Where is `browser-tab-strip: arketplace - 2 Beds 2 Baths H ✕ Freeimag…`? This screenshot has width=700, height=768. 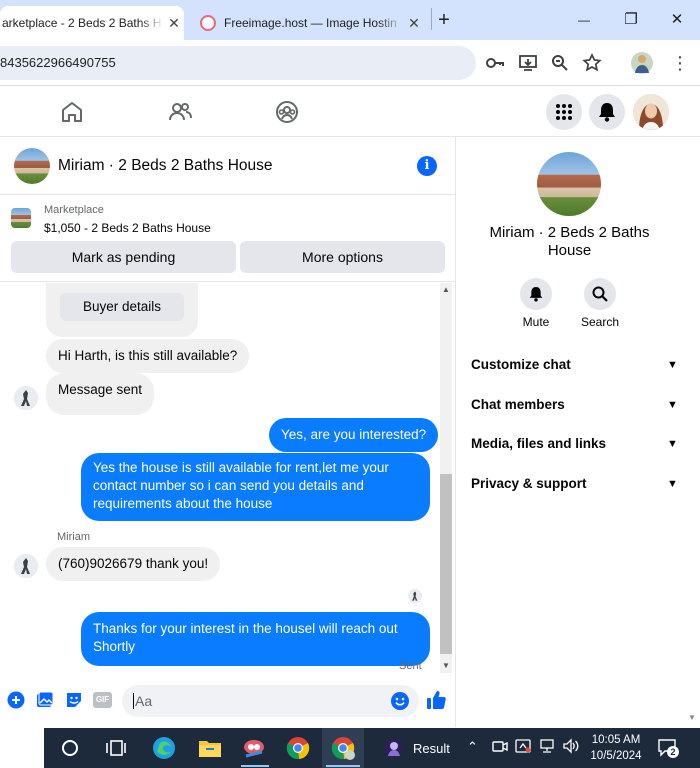
browser-tab-strip: arketplace - 2 Beds 2 Baths H ✕ Freeimag… is located at coordinates (350, 20).